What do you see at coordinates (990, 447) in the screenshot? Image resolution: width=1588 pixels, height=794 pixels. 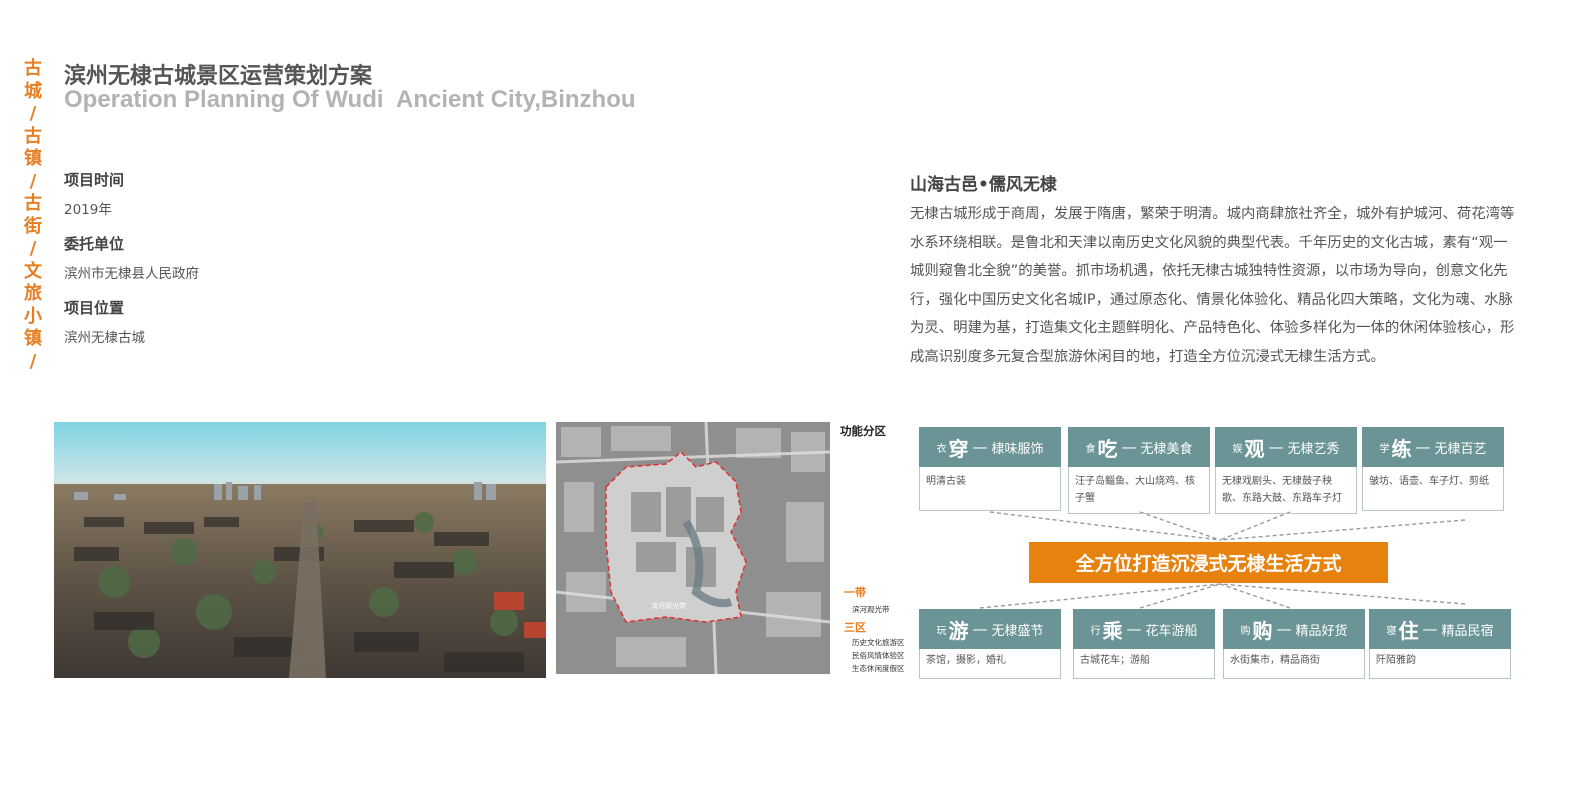 I see `zone-card-header: 衣 穿 — 棣味服饰` at bounding box center [990, 447].